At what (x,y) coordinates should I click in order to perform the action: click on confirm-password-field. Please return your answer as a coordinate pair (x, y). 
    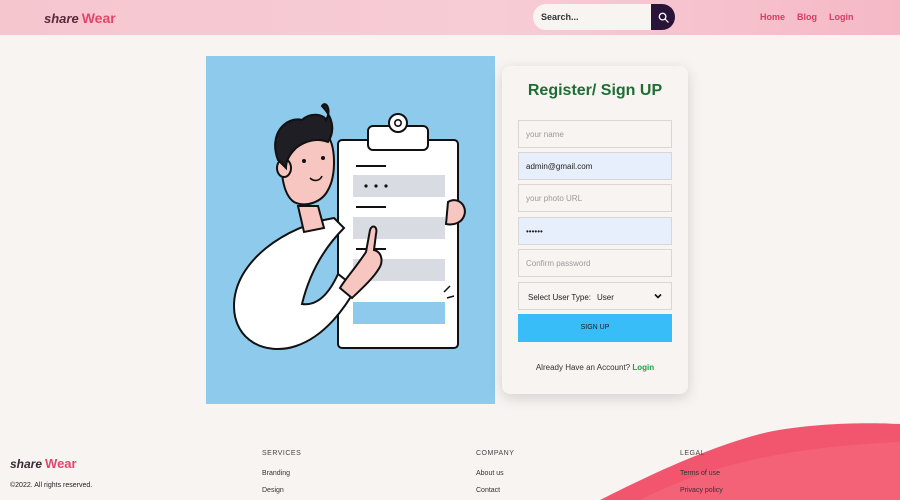
    Looking at the image, I should click on (595, 263).